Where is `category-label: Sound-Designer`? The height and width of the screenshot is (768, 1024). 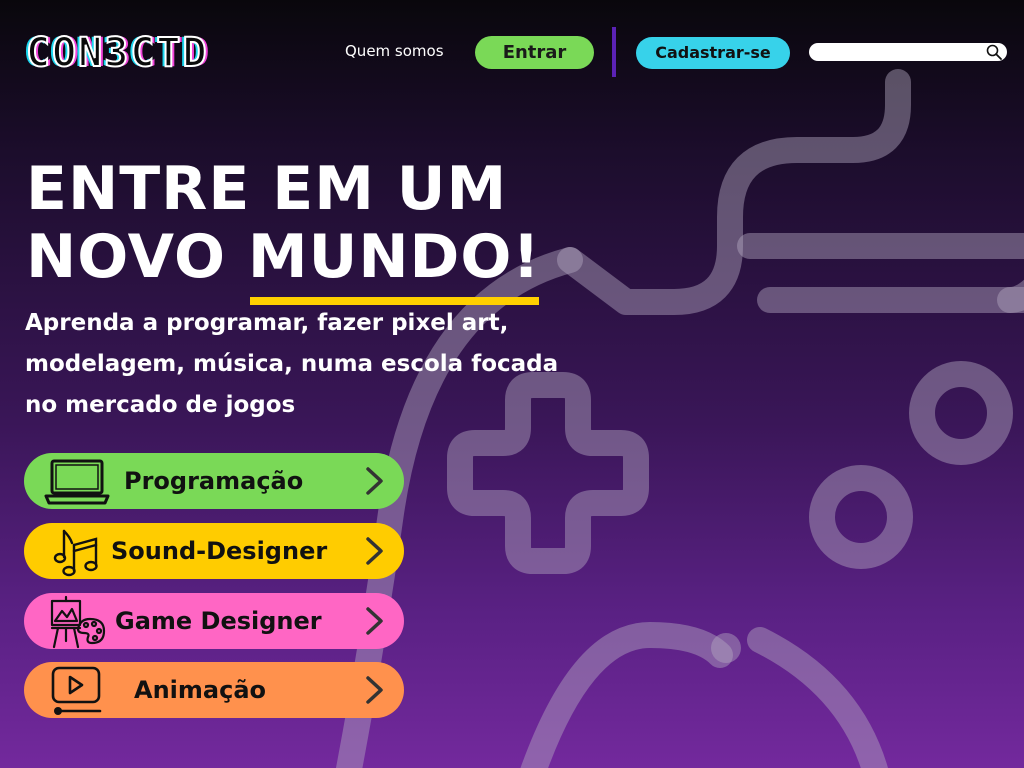 category-label: Sound-Designer is located at coordinates (219, 551).